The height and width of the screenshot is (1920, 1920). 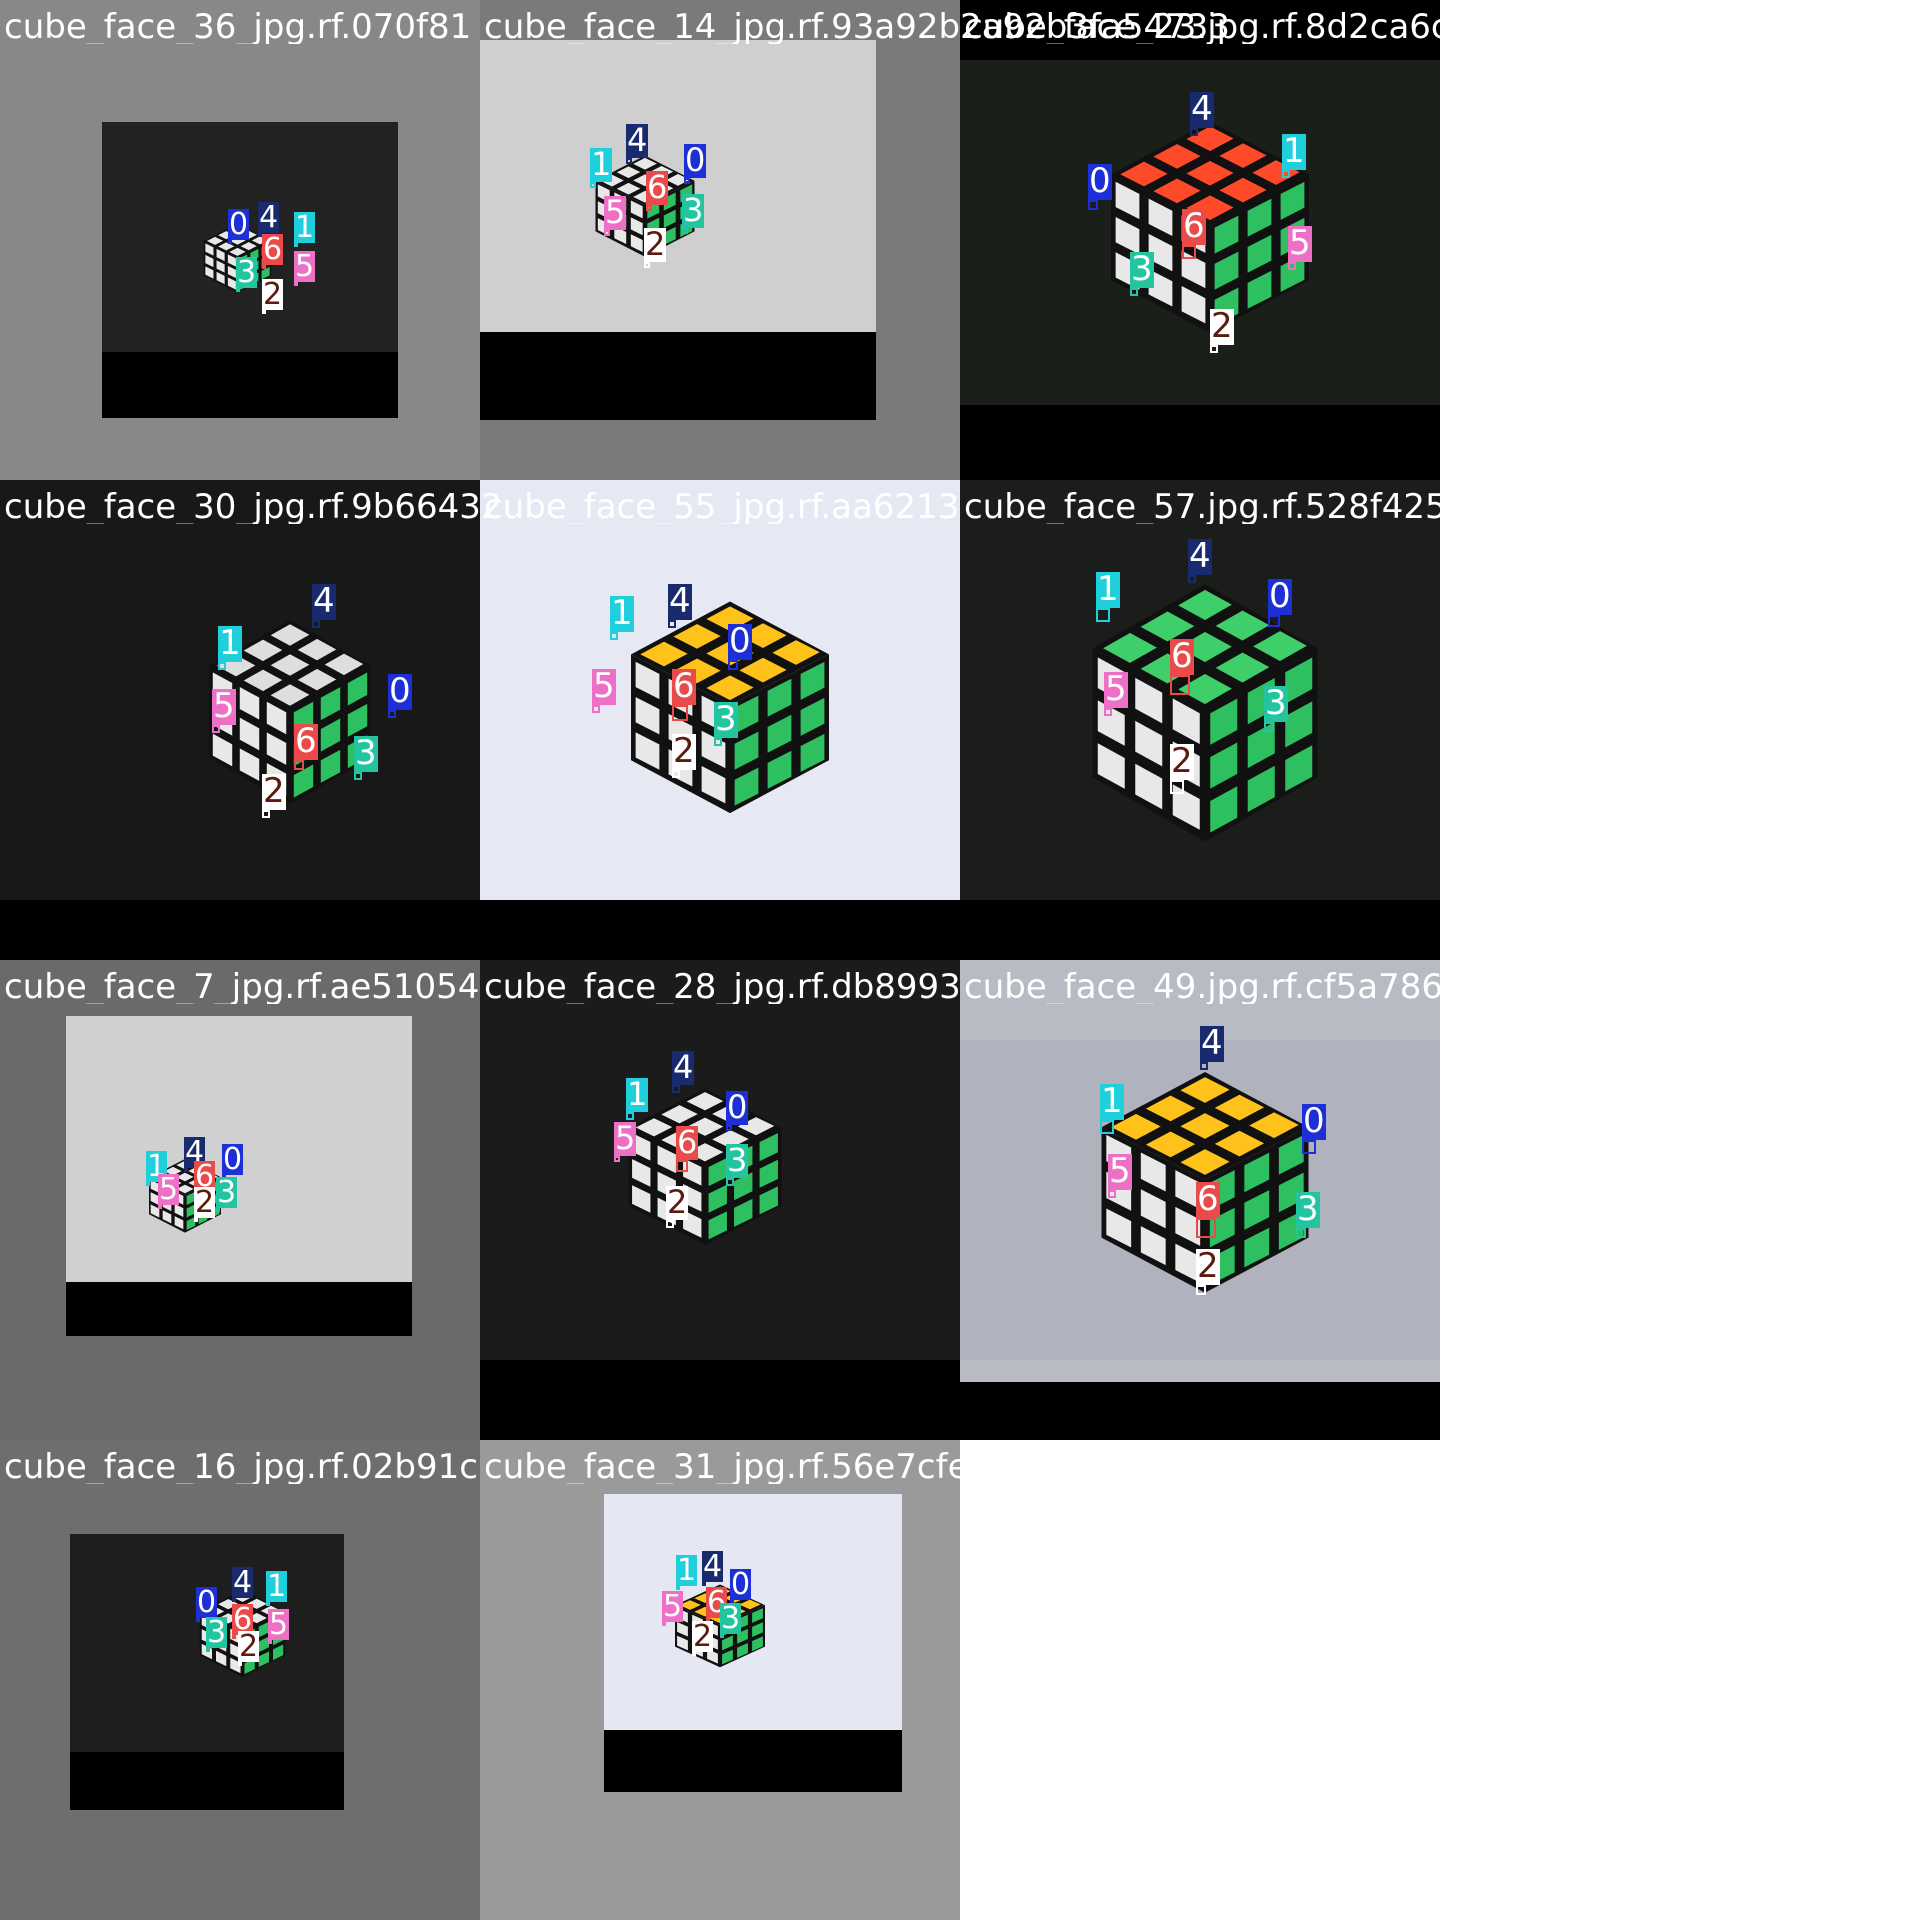 I want to click on image-tile: 4106352, so click(x=240, y=1680).